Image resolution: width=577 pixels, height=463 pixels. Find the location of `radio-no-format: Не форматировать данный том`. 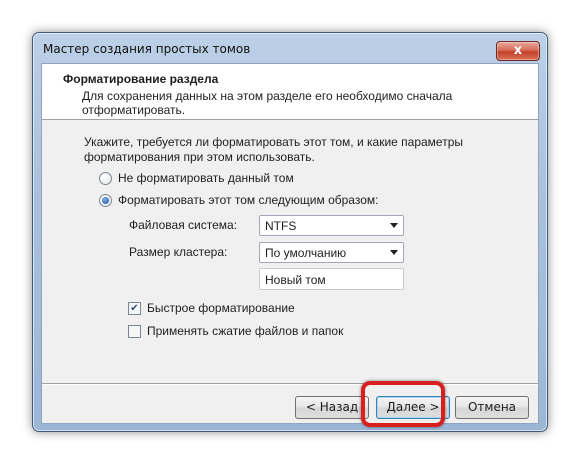

radio-no-format: Не форматировать данный том is located at coordinates (196, 178).